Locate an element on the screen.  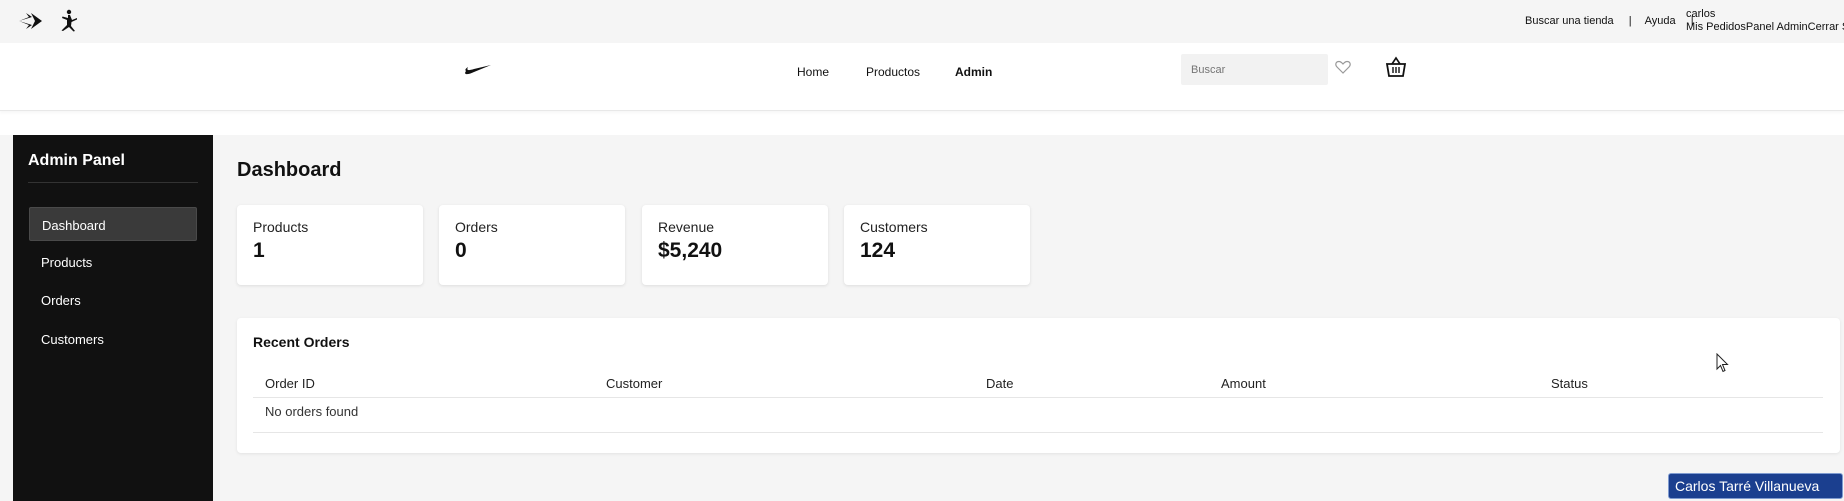
nike-swoosh-icon is located at coordinates (478, 71).